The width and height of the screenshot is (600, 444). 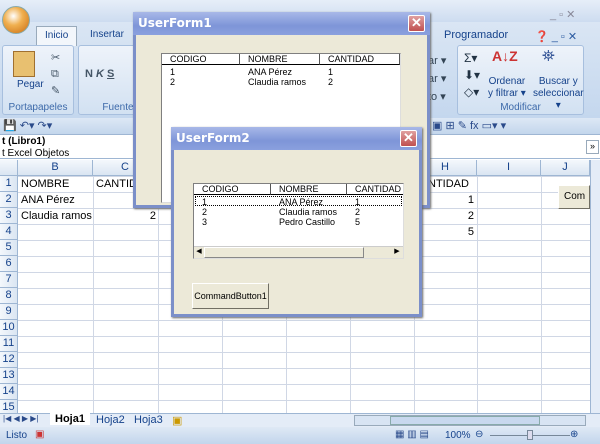 I want to click on cell-b2: ANA Pérez, so click(x=48, y=200).